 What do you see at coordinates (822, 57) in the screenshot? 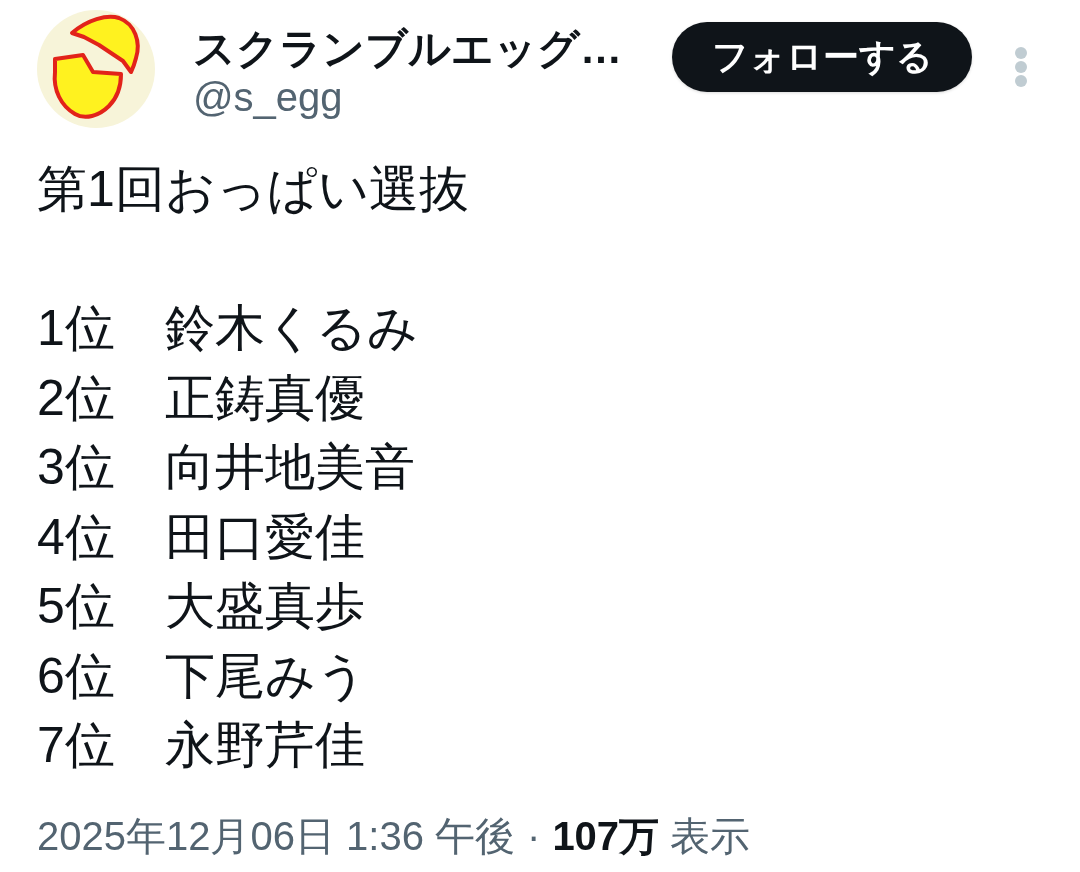
I see `follow-button: フォローする` at bounding box center [822, 57].